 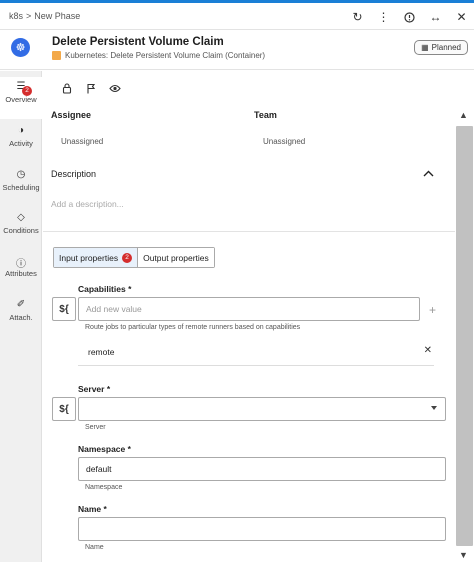 What do you see at coordinates (71, 115) in the screenshot?
I see `assignee-label: Assignee` at bounding box center [71, 115].